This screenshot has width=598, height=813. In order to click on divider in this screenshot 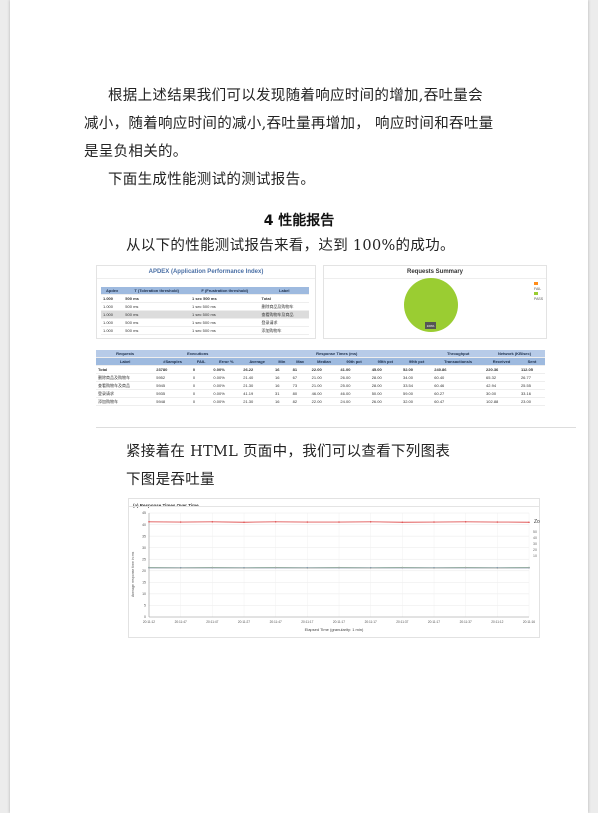, I will do `click(336, 427)`.